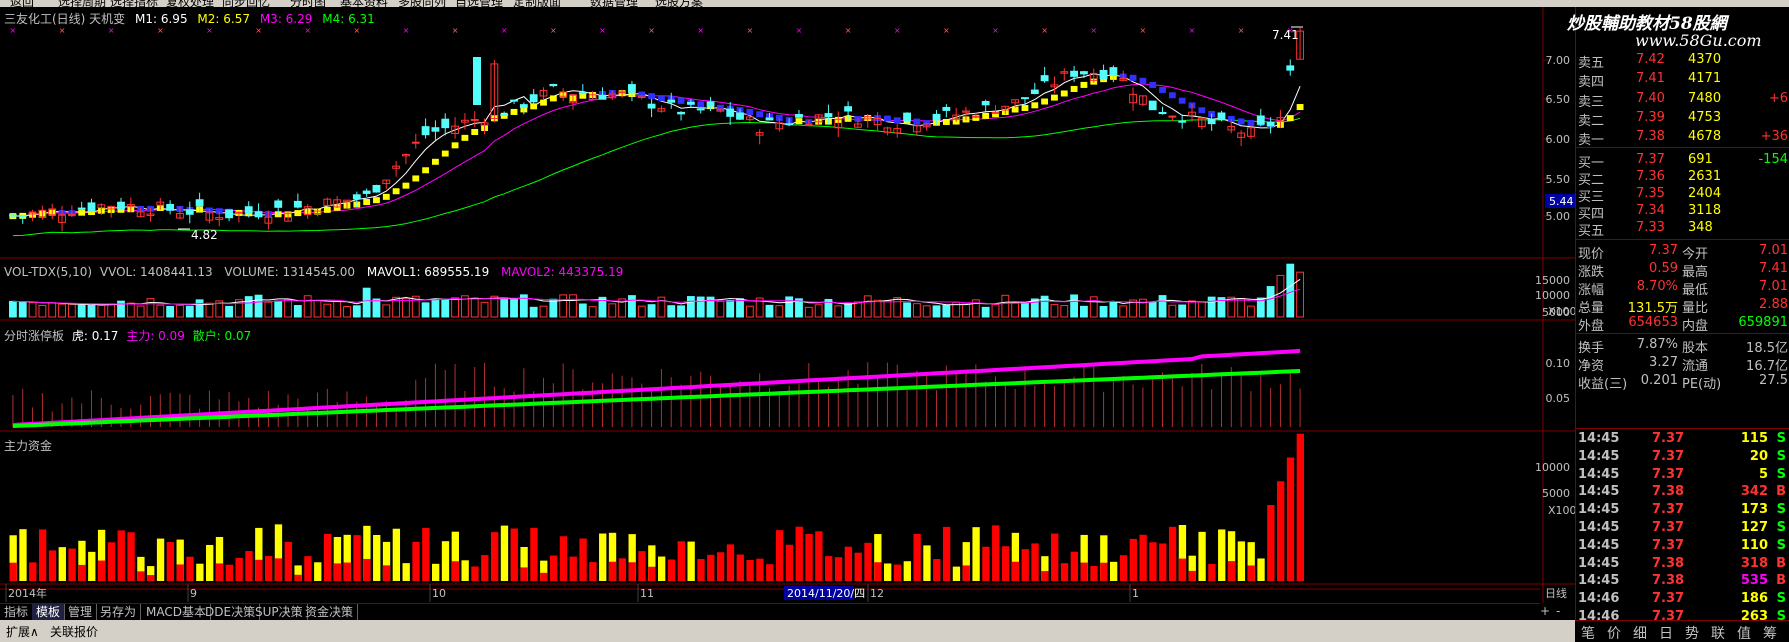 Image resolution: width=1789 pixels, height=642 pixels. What do you see at coordinates (308, 3) in the screenshot?
I see `menu-item-5: 分时图` at bounding box center [308, 3].